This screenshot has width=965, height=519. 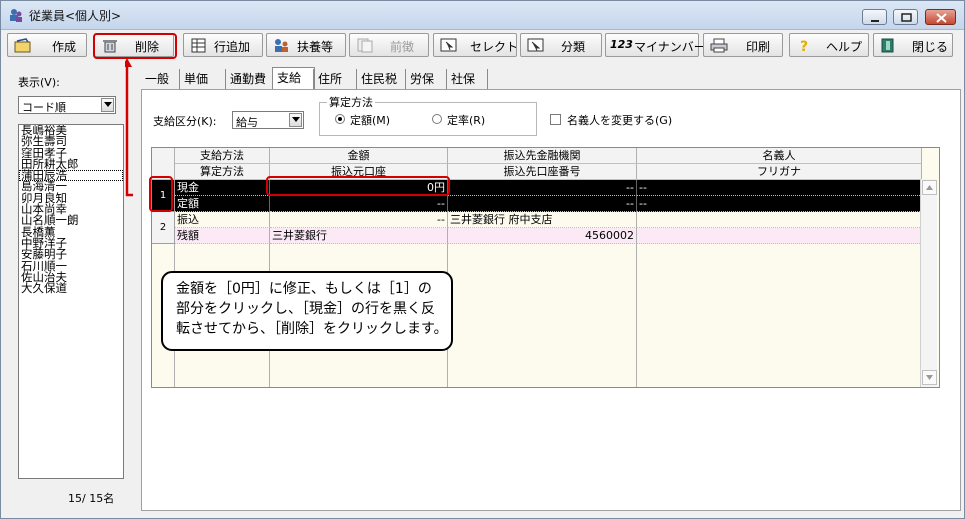 I want to click on prior-collection-button: 前徴, so click(x=389, y=45).